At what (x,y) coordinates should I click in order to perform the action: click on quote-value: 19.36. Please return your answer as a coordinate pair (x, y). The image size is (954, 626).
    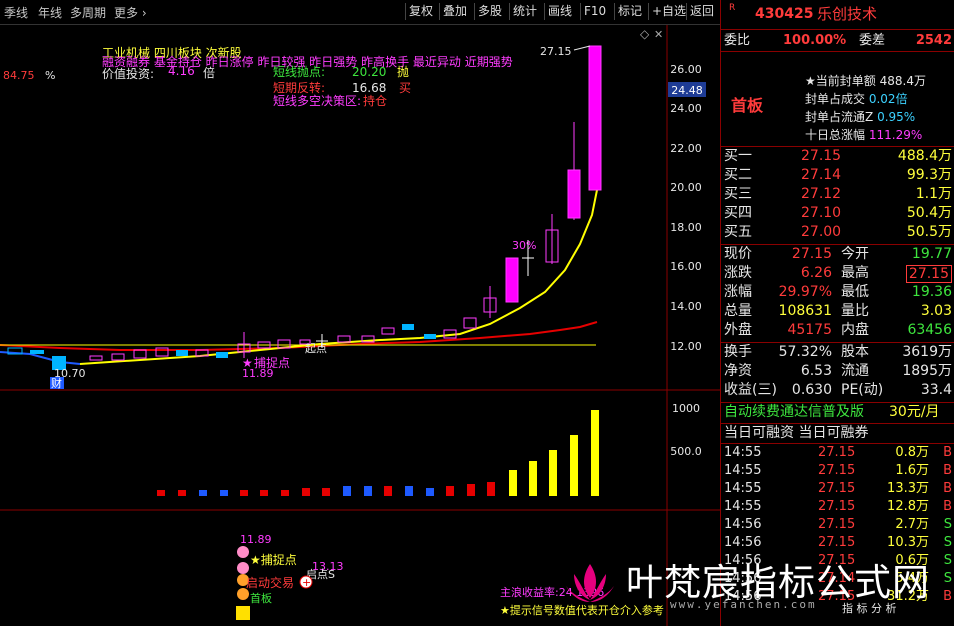
    Looking at the image, I should click on (931, 292).